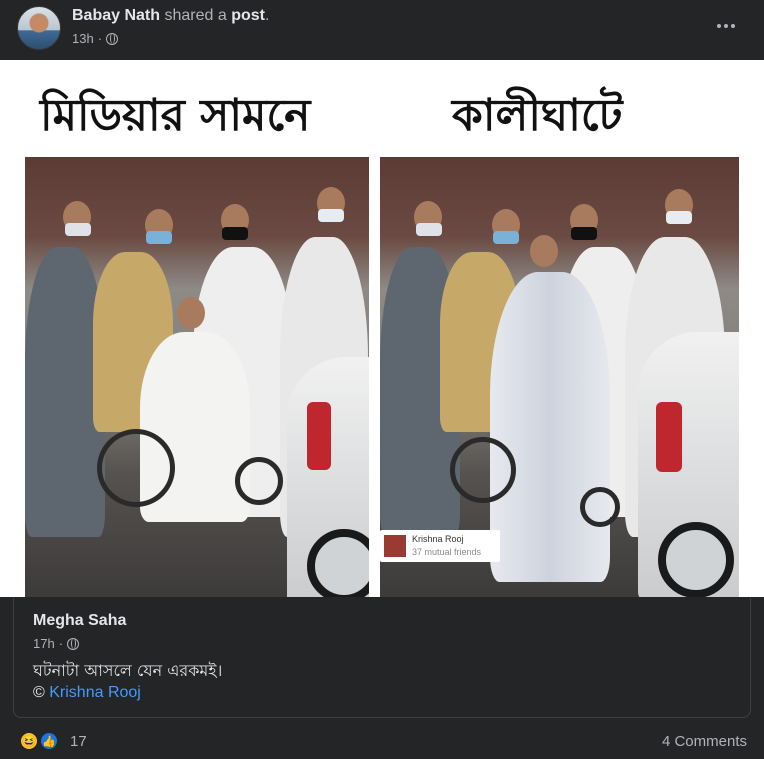 Image resolution: width=764 pixels, height=759 pixels. Describe the element at coordinates (438, 539) in the screenshot. I see `tag-name: Krishna Rooj` at that location.